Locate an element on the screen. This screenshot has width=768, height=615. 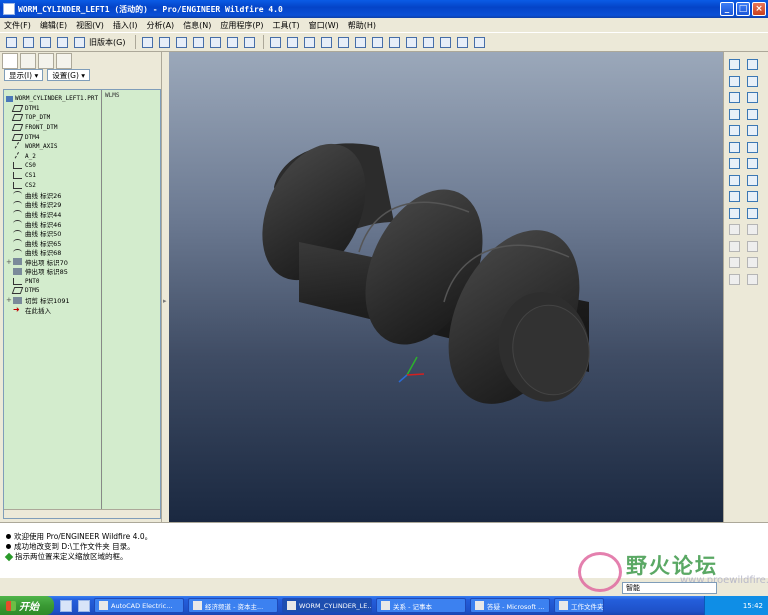
select-box-icon is located at coordinates (249, 42).